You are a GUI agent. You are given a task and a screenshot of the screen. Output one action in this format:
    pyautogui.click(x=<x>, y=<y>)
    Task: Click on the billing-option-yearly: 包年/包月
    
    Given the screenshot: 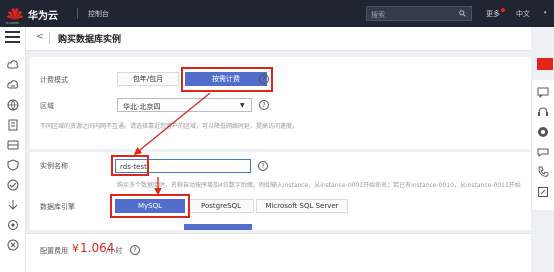 What is the action you would take?
    pyautogui.click(x=148, y=79)
    